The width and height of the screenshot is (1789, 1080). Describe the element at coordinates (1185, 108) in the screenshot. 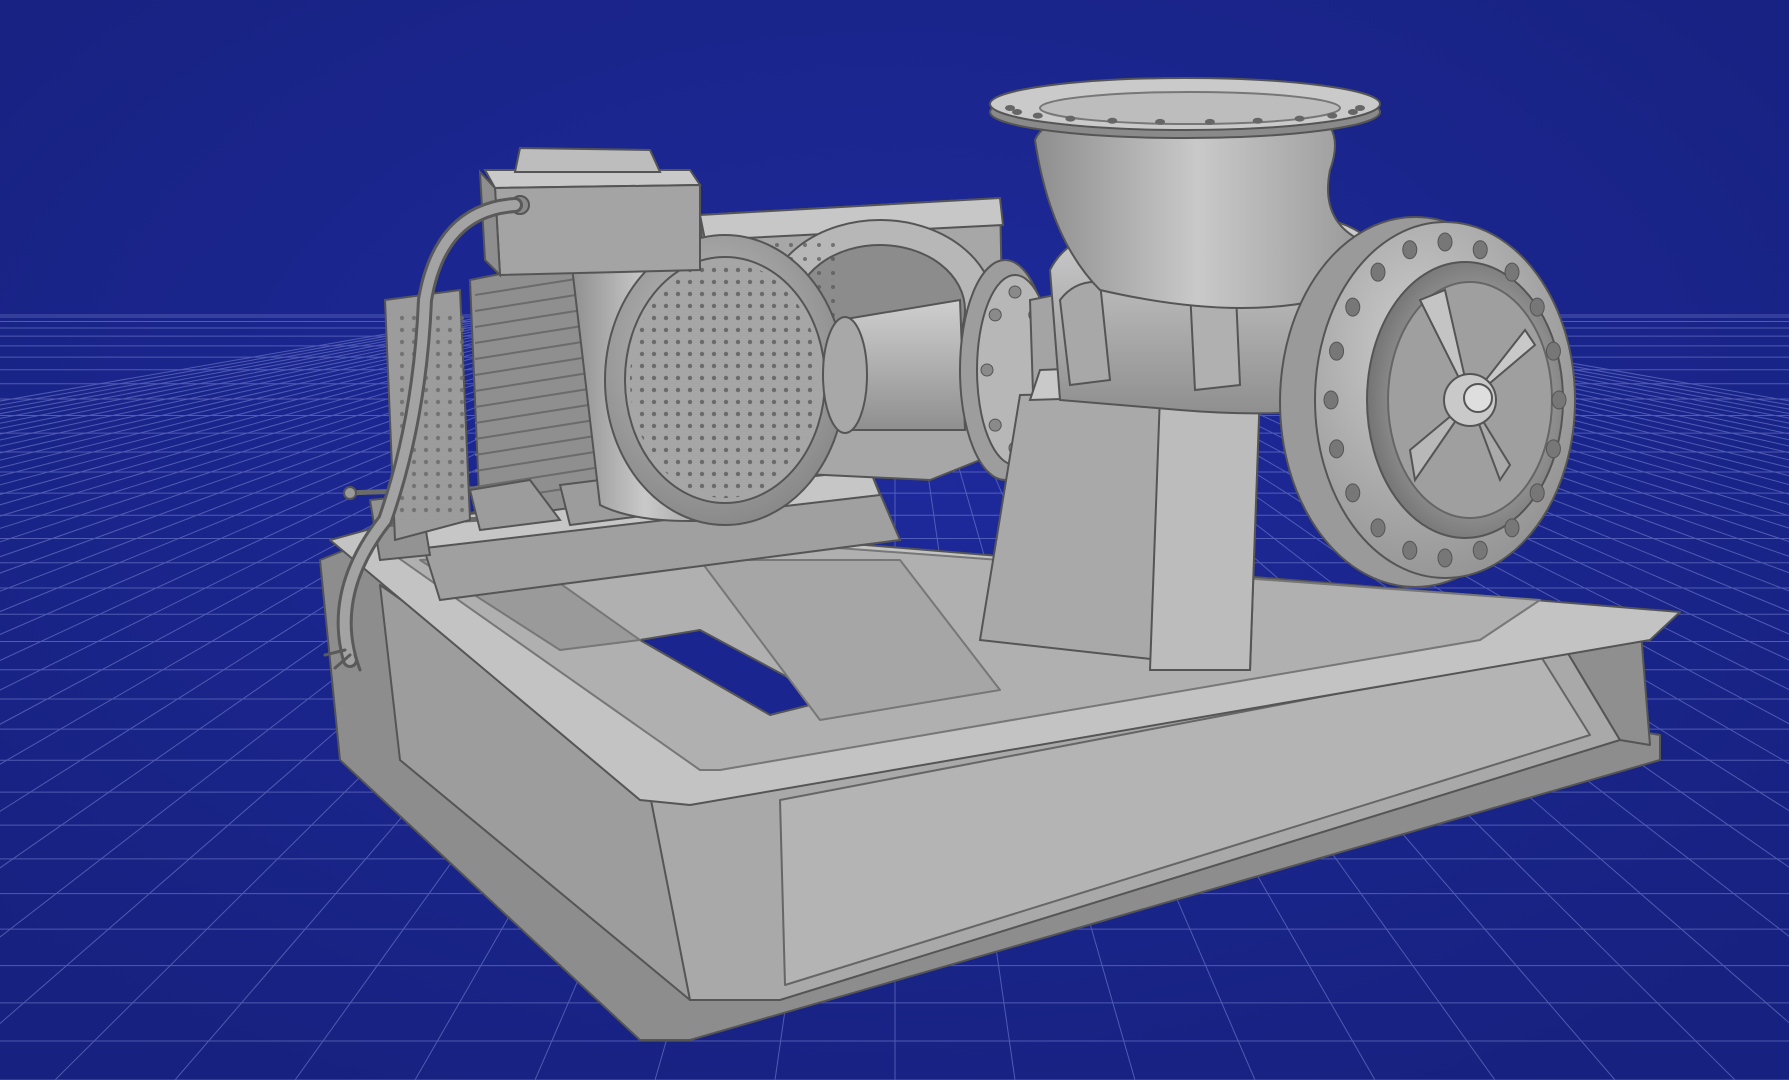

I see `discharge-flange` at that location.